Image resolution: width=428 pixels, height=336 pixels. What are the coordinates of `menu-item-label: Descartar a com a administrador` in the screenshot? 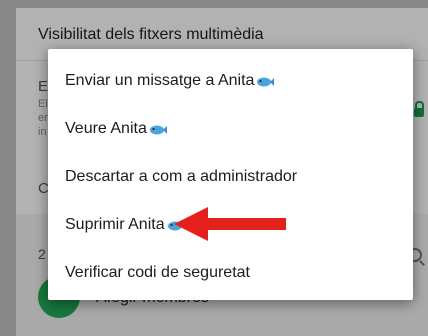 It's located at (181, 176).